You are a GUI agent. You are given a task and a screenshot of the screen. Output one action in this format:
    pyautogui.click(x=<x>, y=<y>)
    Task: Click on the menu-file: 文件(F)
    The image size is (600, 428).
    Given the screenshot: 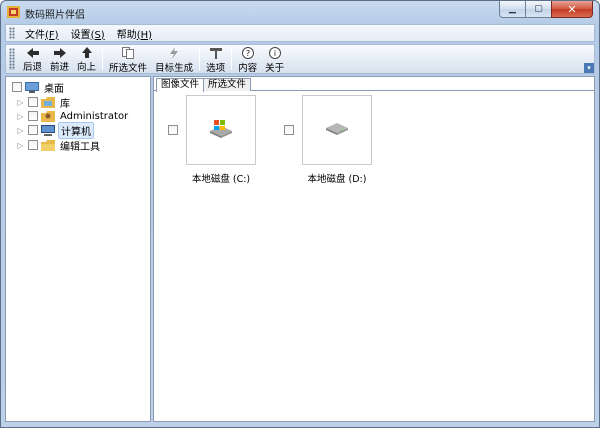 What is the action you would take?
    pyautogui.click(x=42, y=33)
    